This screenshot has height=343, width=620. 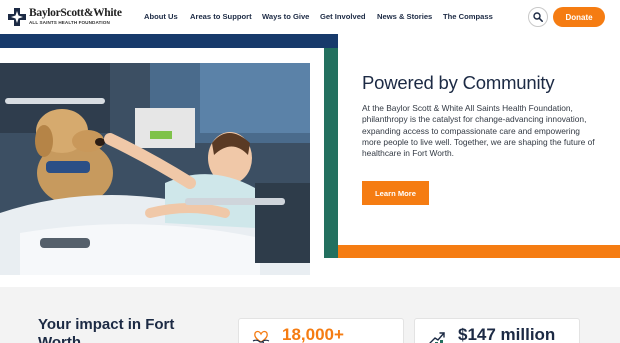 What do you see at coordinates (313, 334) in the screenshot?
I see `stat-value: 18,000+` at bounding box center [313, 334].